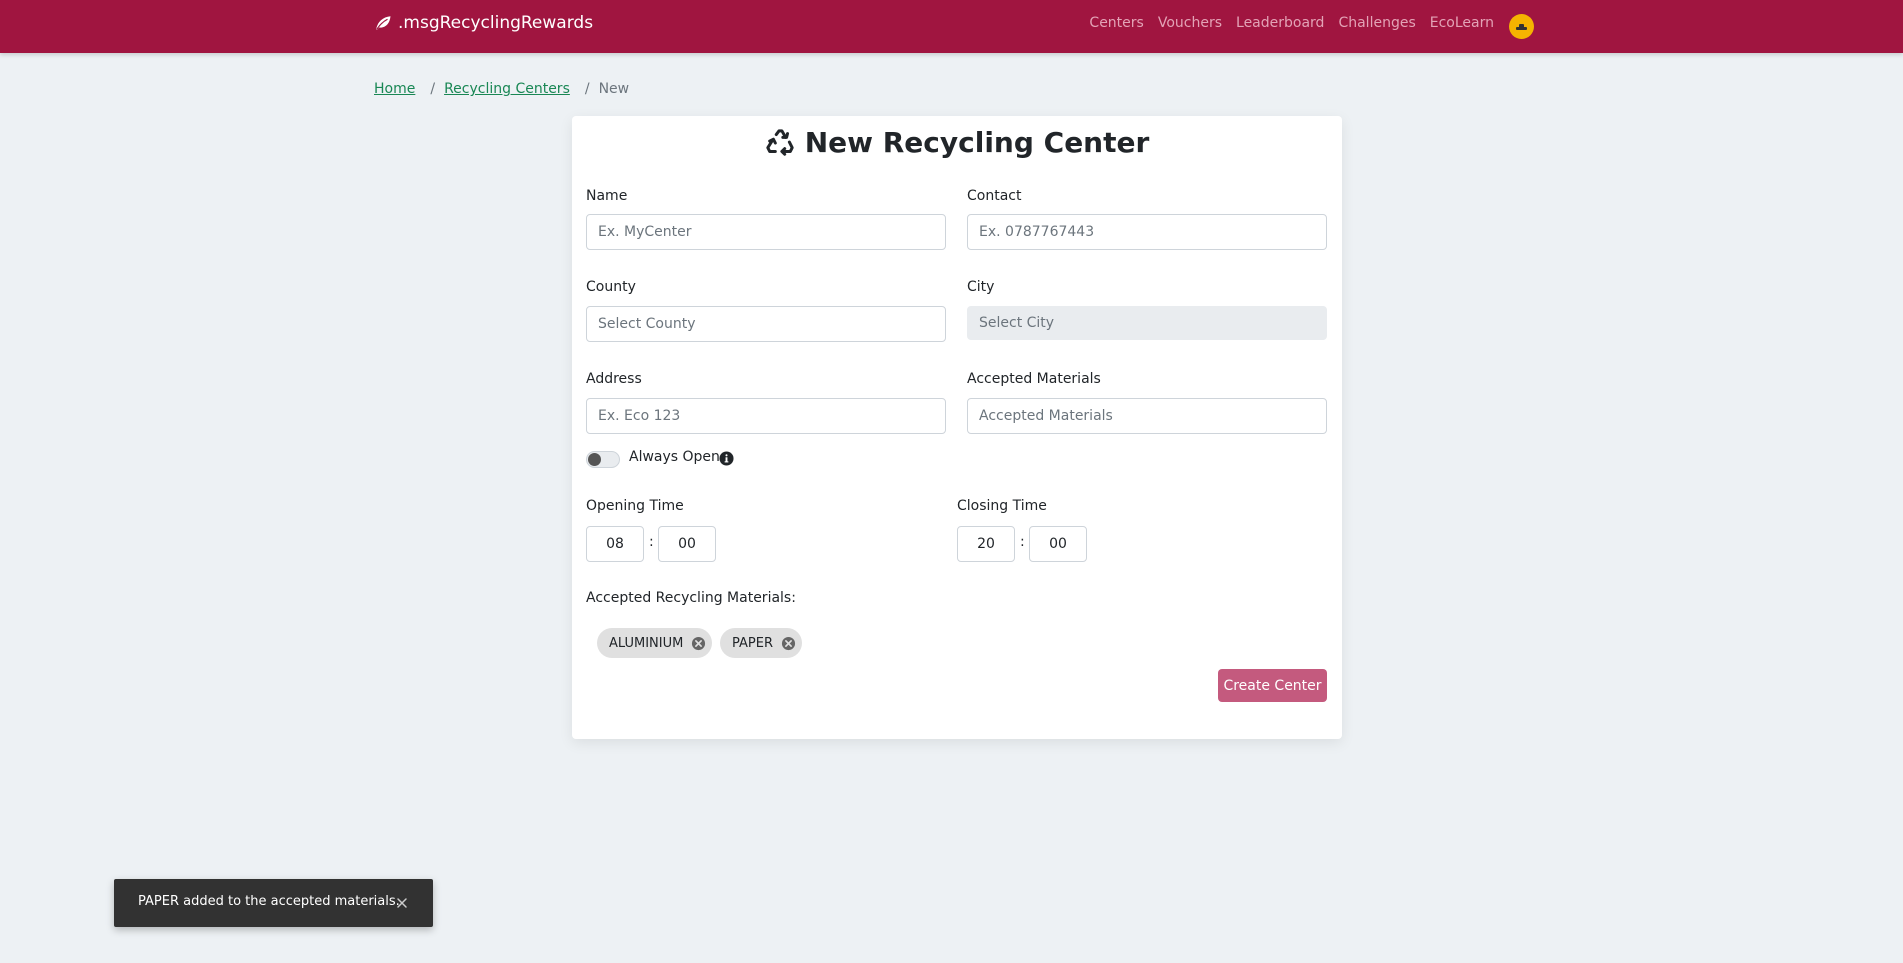 This screenshot has height=963, width=1903. What do you see at coordinates (986, 544) in the screenshot?
I see `closing-hours-input` at bounding box center [986, 544].